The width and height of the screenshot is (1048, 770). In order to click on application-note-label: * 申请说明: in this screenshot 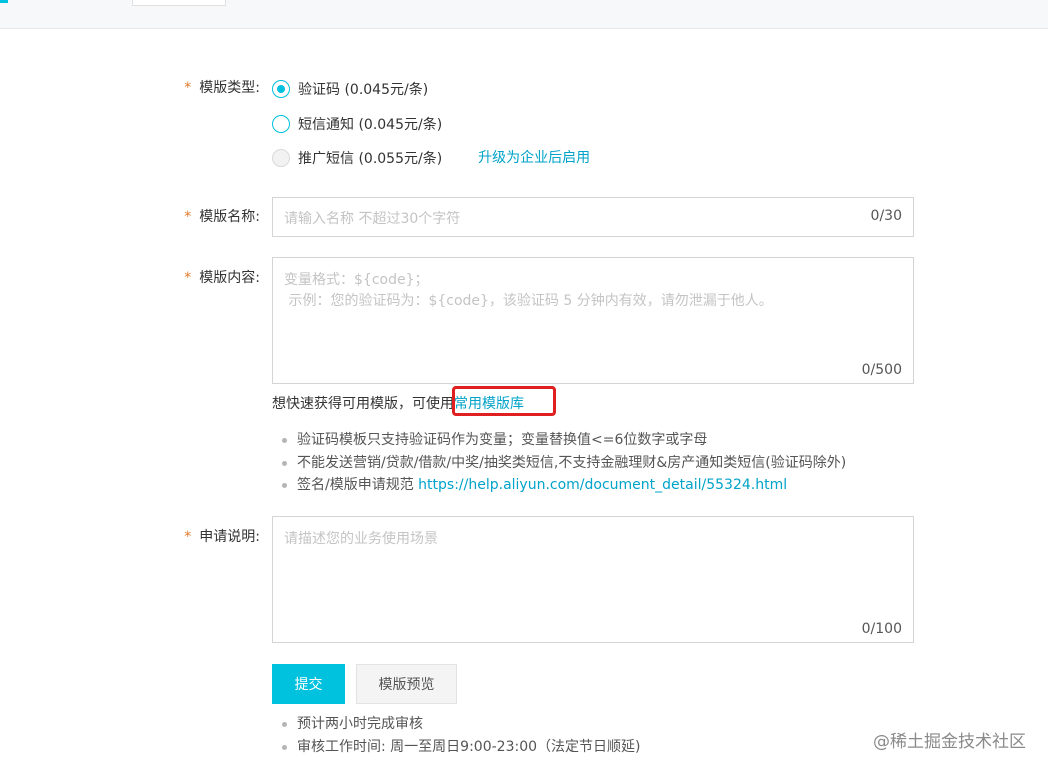, I will do `click(200, 536)`.